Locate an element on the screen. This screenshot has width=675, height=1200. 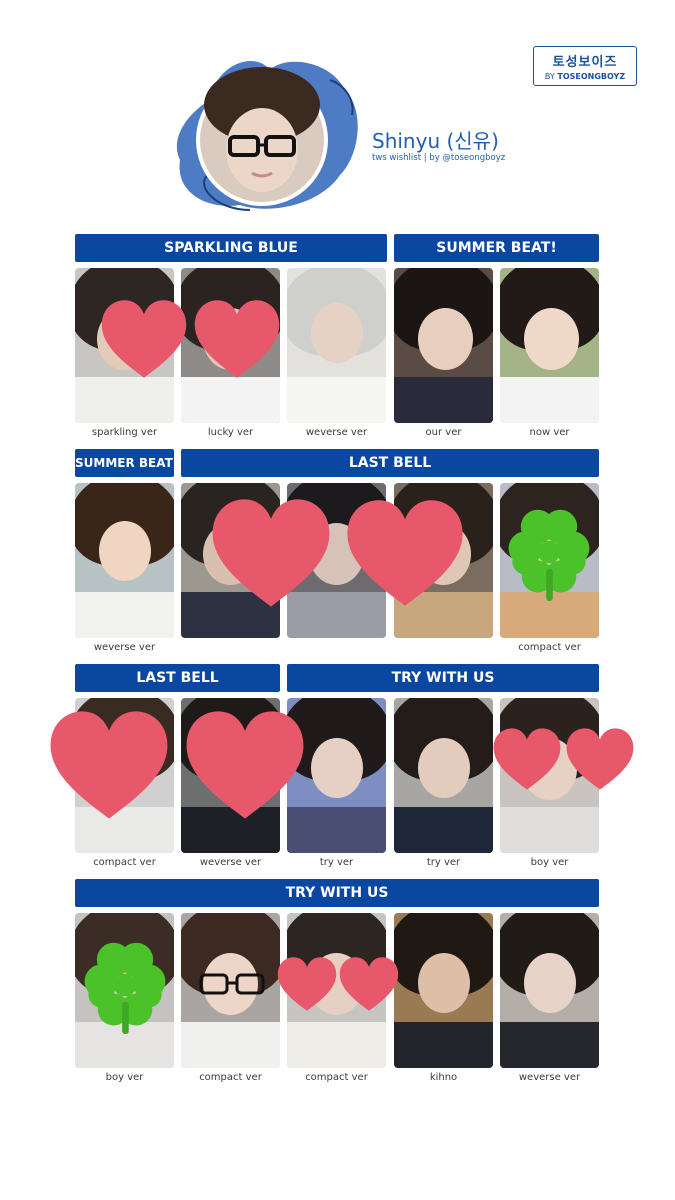
banner-sparkling-blue: SPARKLING BLUE is located at coordinates (231, 248).